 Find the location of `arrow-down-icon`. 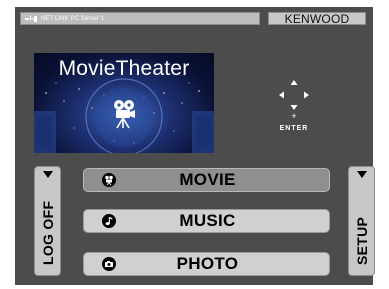

arrow-down-icon is located at coordinates (294, 107).